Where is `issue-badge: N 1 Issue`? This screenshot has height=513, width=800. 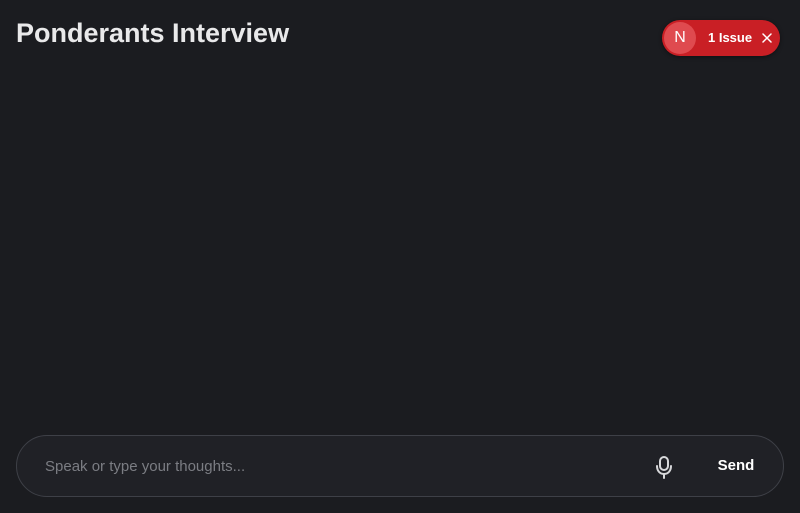
issue-badge: N 1 Issue is located at coordinates (721, 38).